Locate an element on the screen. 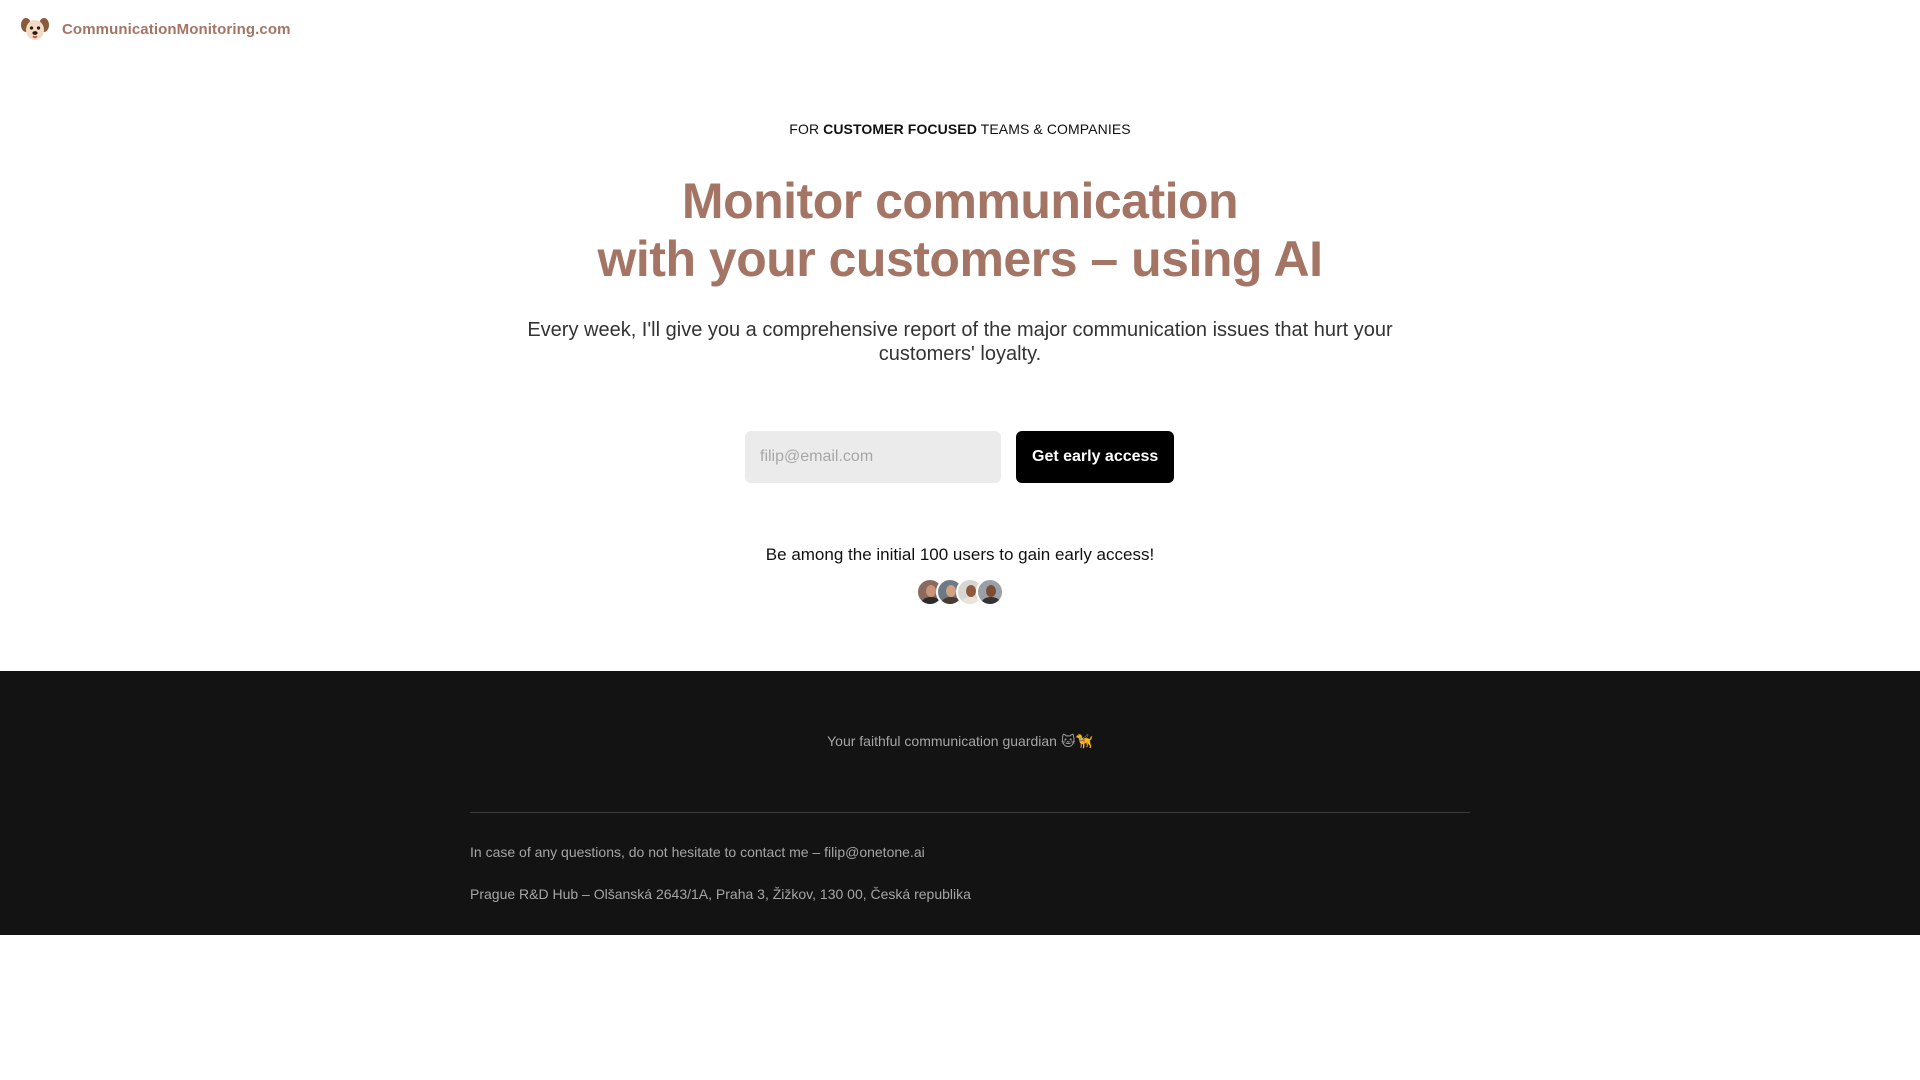  eyebrow-highlight: CUSTOMER FOCUSED is located at coordinates (900, 129).